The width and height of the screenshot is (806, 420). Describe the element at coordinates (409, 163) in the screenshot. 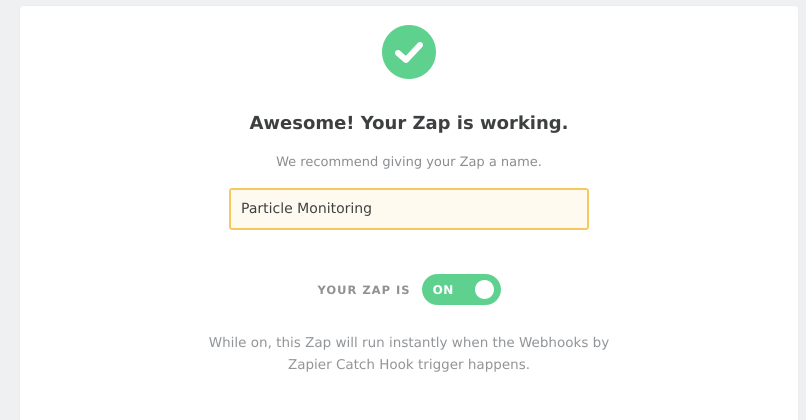

I see `recommendation-text: We recommend giving your Zap a name.` at that location.